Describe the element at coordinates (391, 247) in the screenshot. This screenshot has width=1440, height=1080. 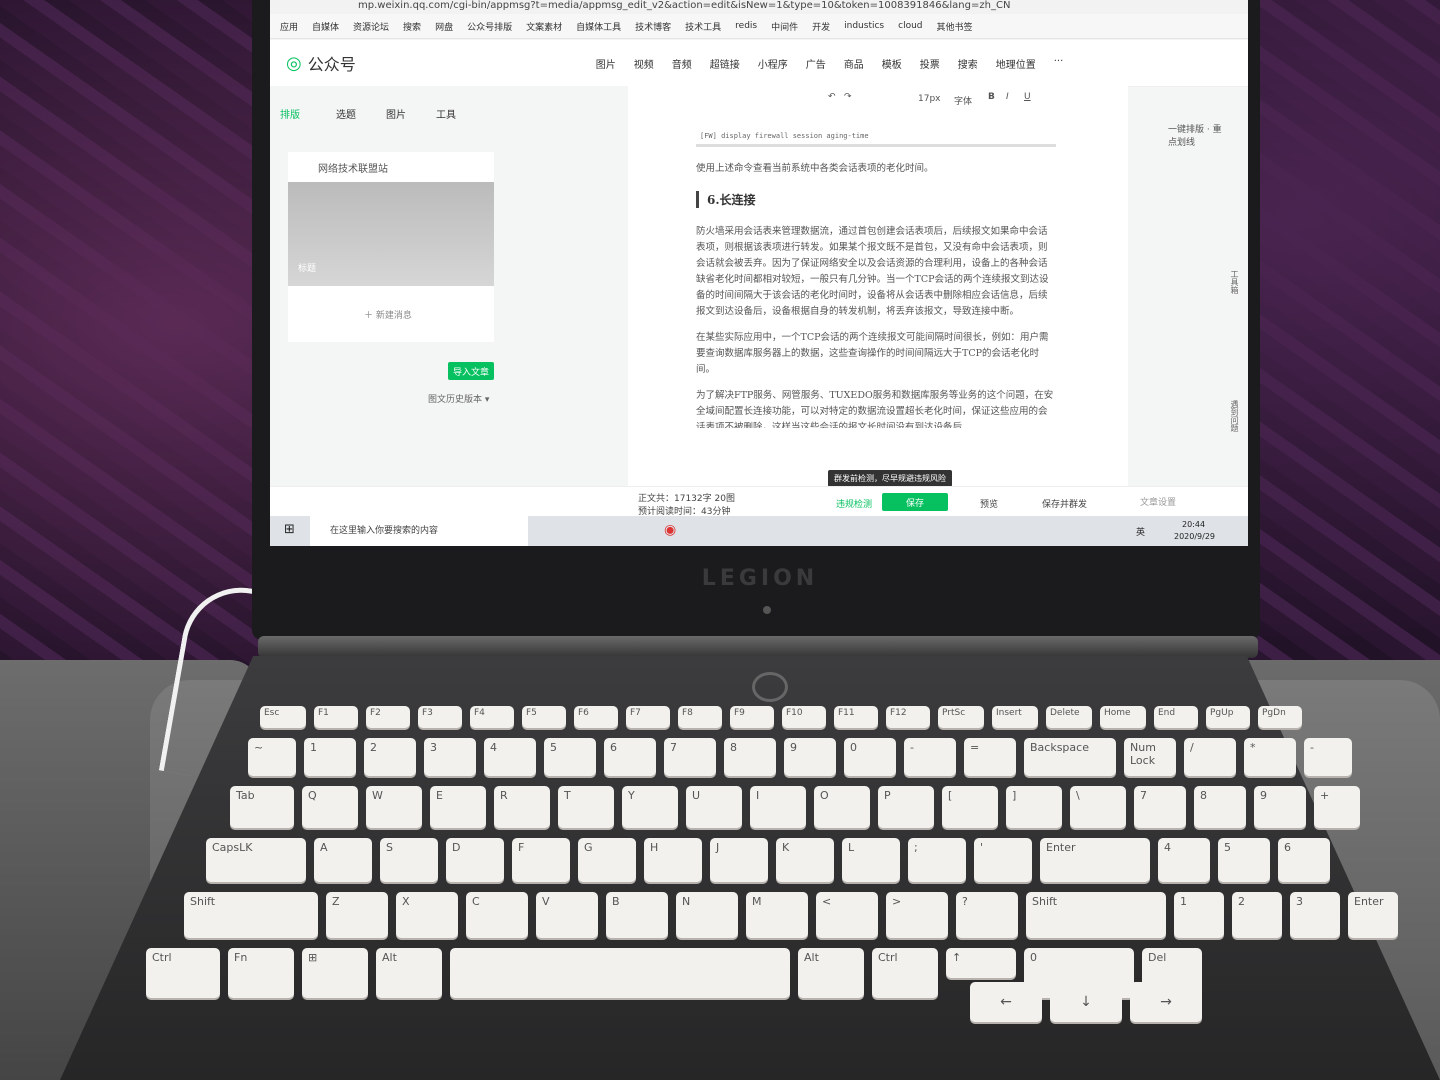
I see `article-card: 网络技术联盟站 标题 ＋ 新建消息` at that location.